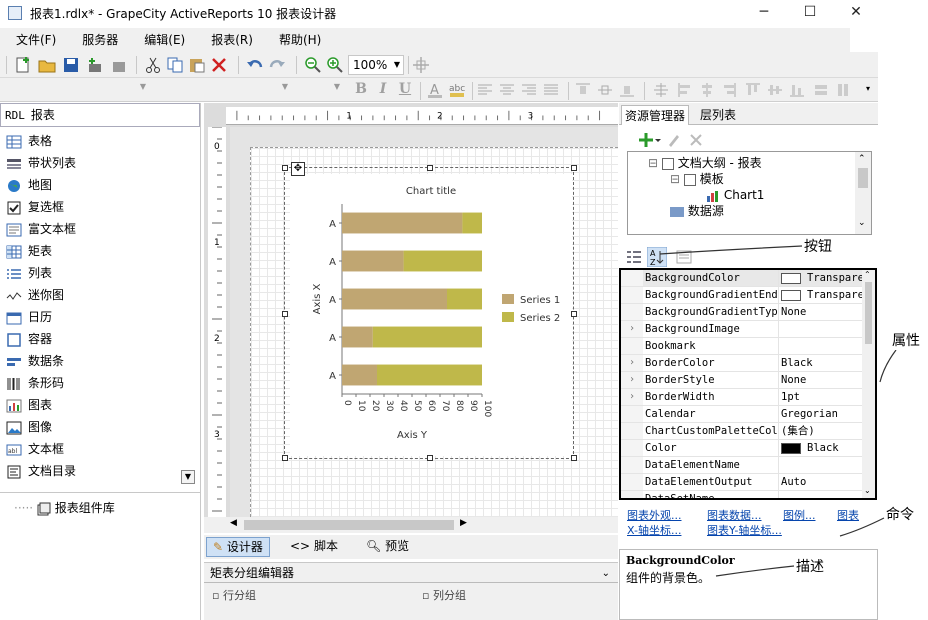 The image size is (928, 620). I want to click on property-row: › BorderWidth 1pt, so click(741, 397).